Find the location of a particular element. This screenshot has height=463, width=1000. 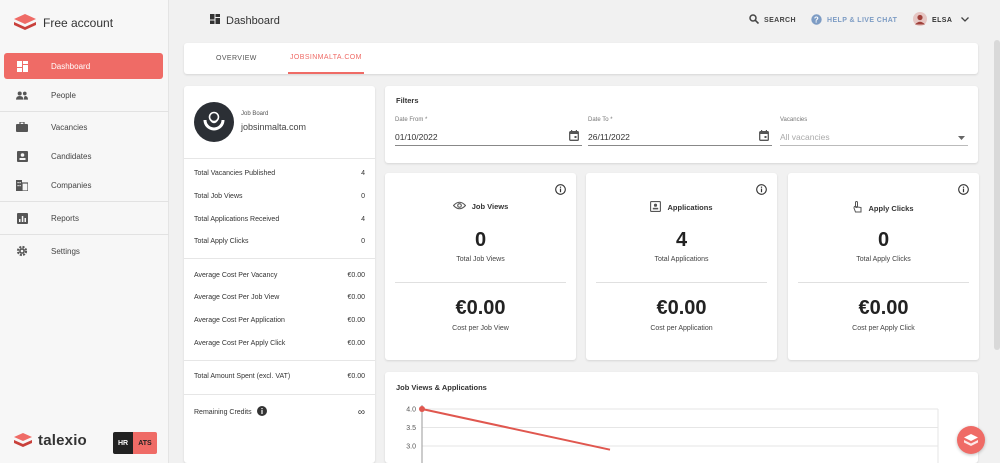

help-live-chat-button: ? HELP & LIVE CHAT is located at coordinates (854, 20).